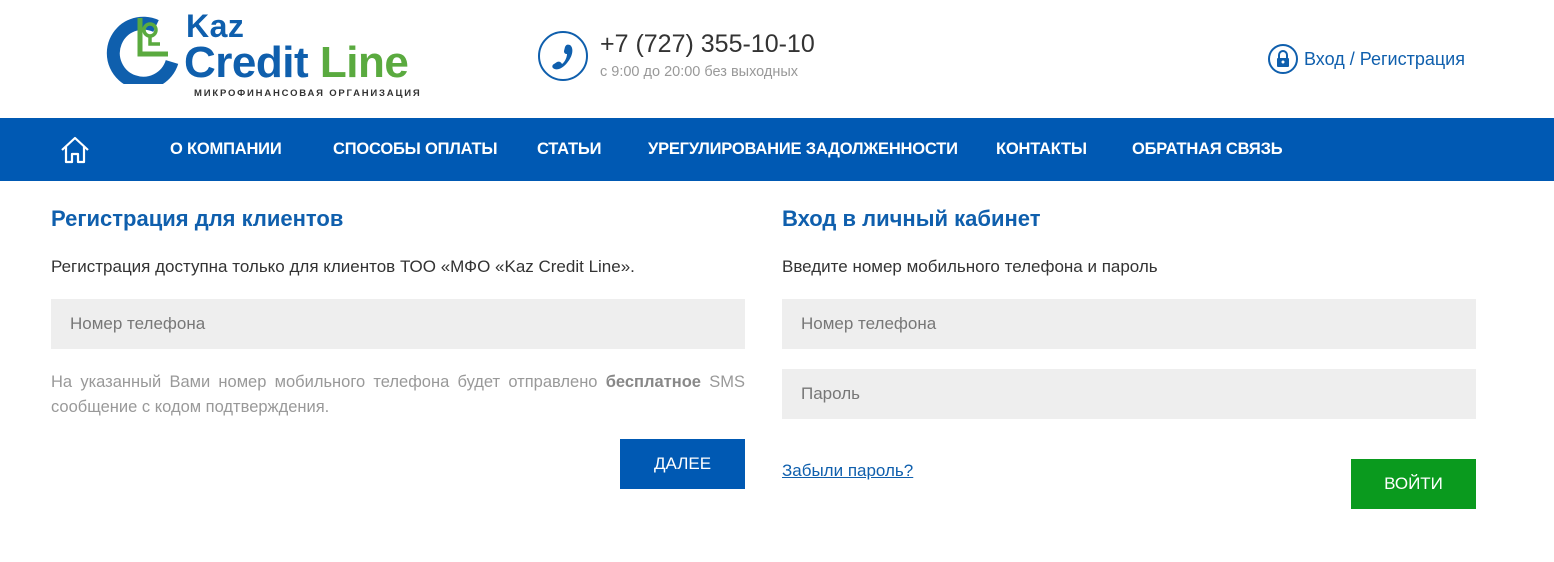 Image resolution: width=1554 pixels, height=562 pixels. What do you see at coordinates (398, 324) in the screenshot?
I see `registration-phone-input` at bounding box center [398, 324].